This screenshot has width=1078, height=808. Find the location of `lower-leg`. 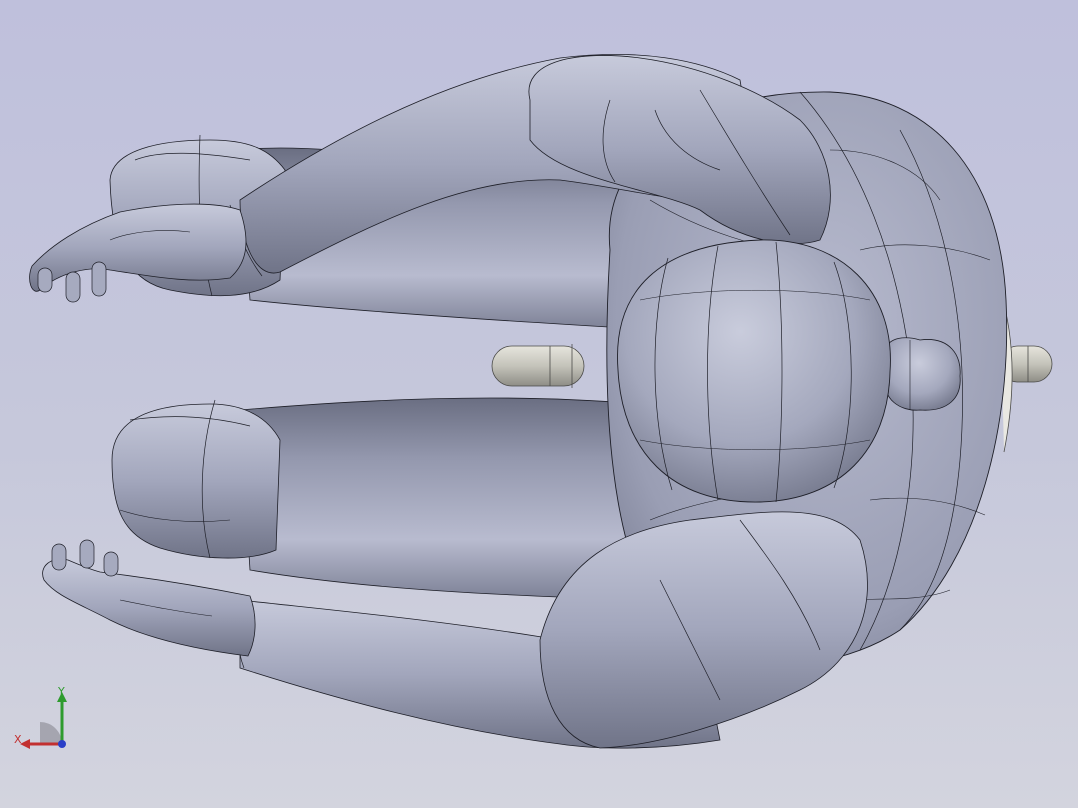

lower-leg is located at coordinates (381, 499).